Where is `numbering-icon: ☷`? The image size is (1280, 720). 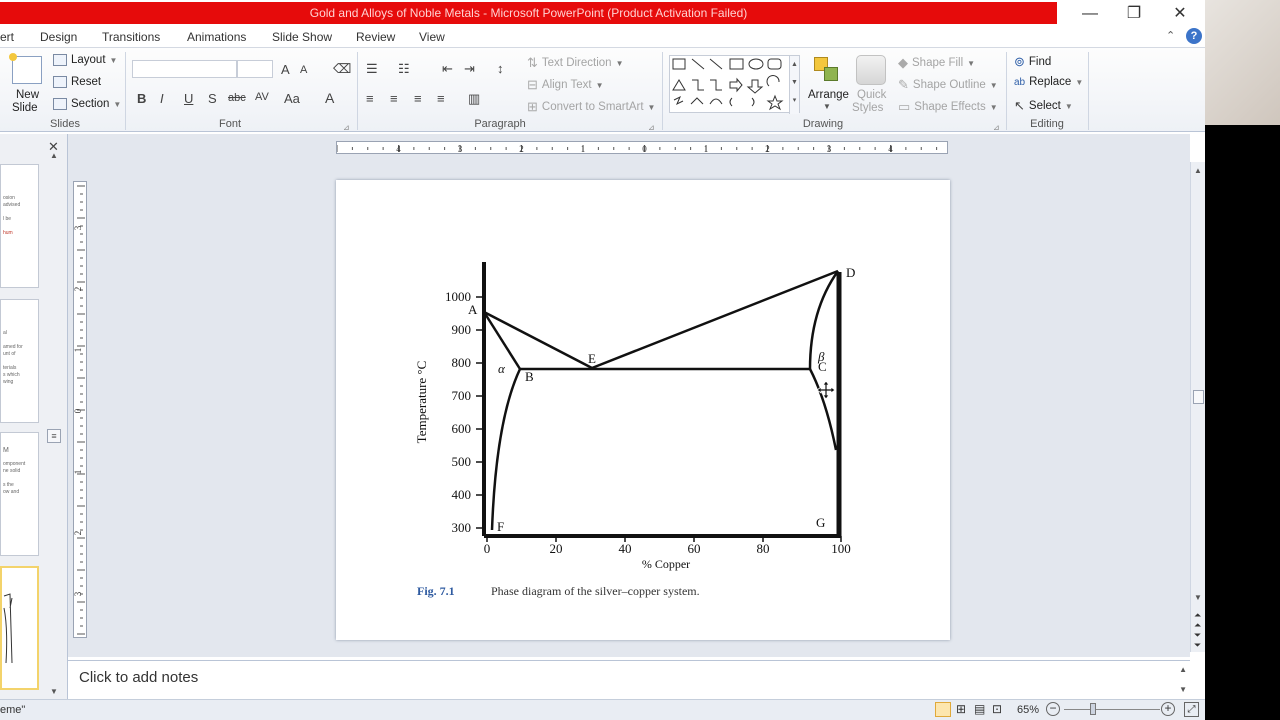 numbering-icon: ☷ is located at coordinates (404, 69).